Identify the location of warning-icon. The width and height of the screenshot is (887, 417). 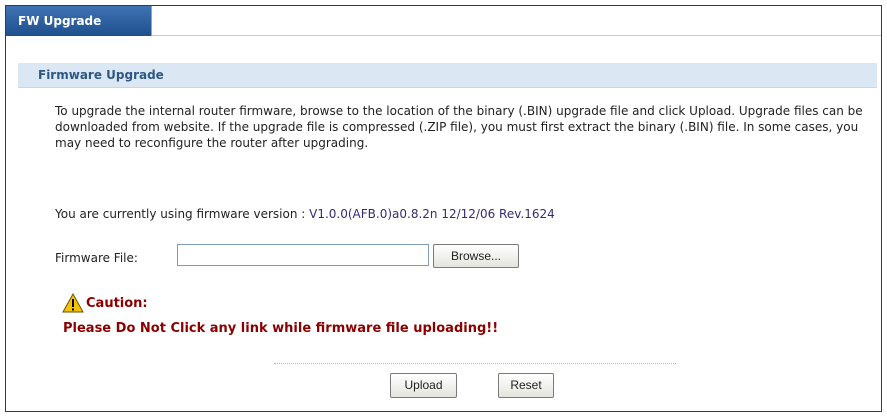
(73, 303).